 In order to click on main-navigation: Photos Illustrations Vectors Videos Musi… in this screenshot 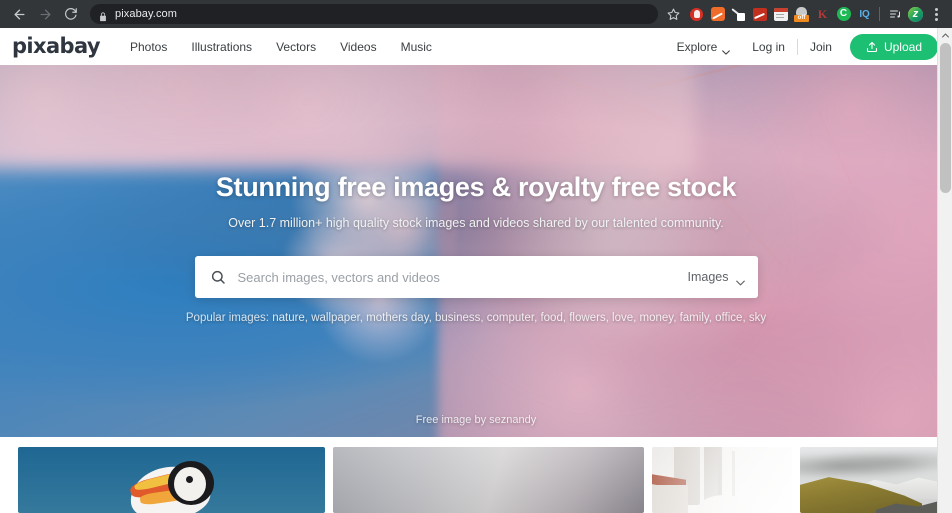, I will do `click(281, 47)`.